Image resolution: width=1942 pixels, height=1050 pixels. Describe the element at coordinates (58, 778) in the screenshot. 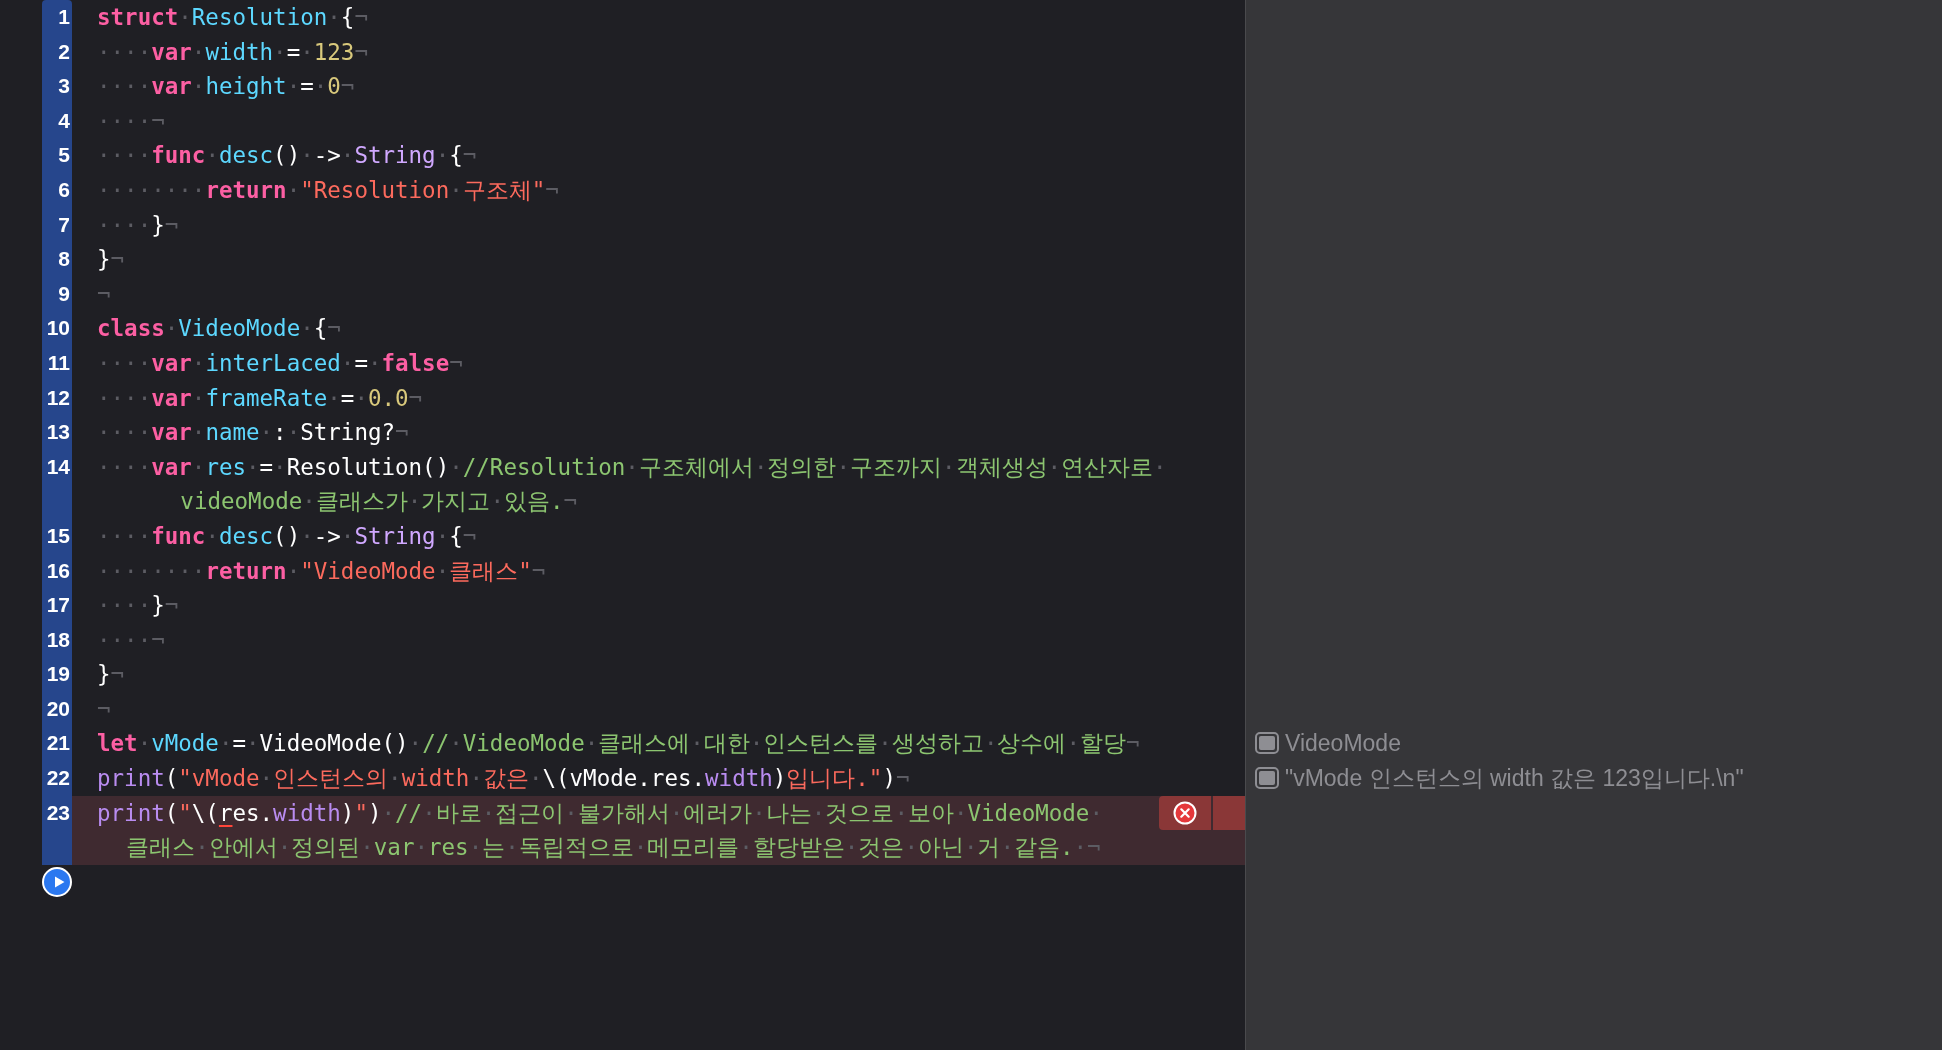

I see `line-number: 22` at that location.